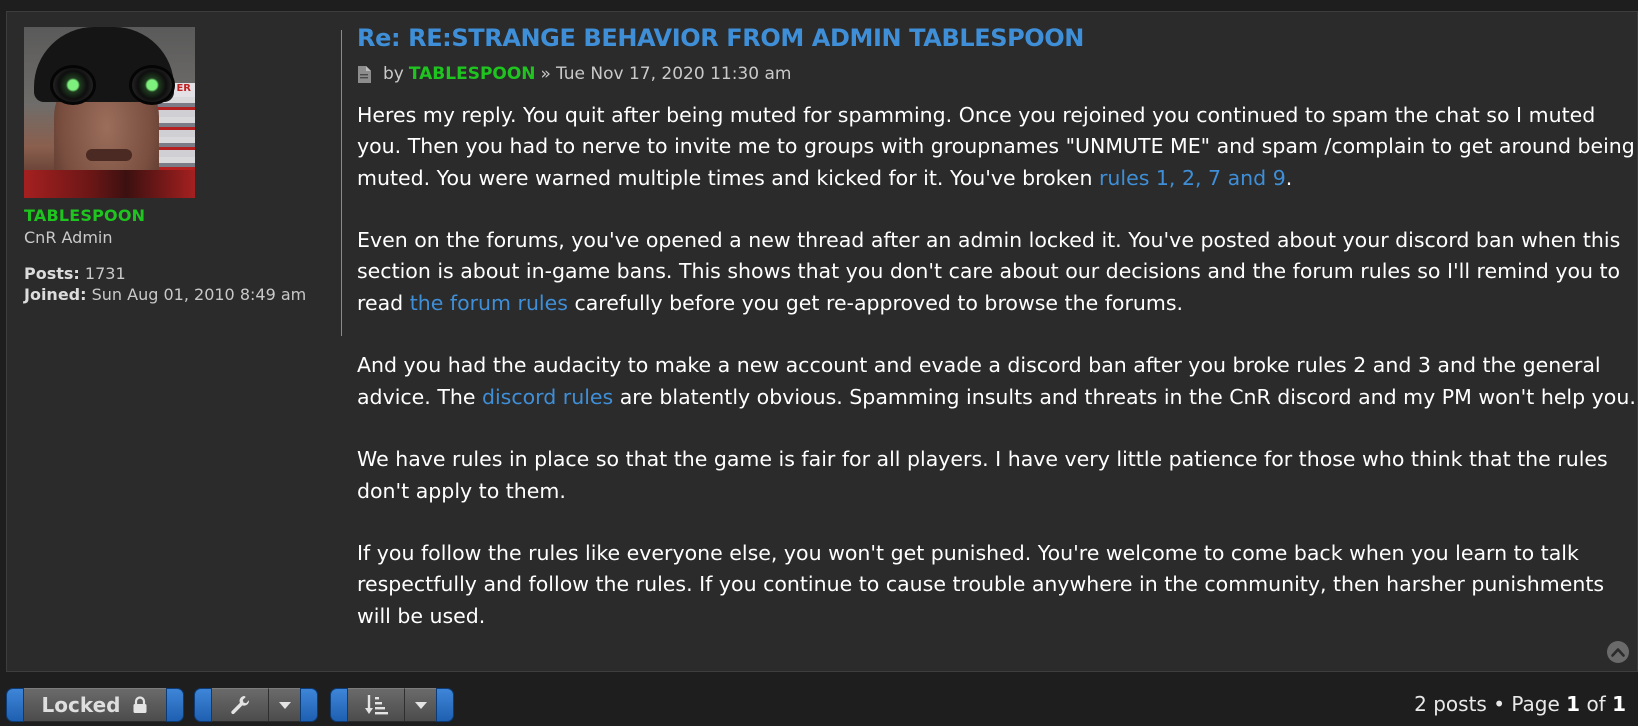 The width and height of the screenshot is (1638, 726). Describe the element at coordinates (152, 85) in the screenshot. I see `avatar-goggle-right` at that location.